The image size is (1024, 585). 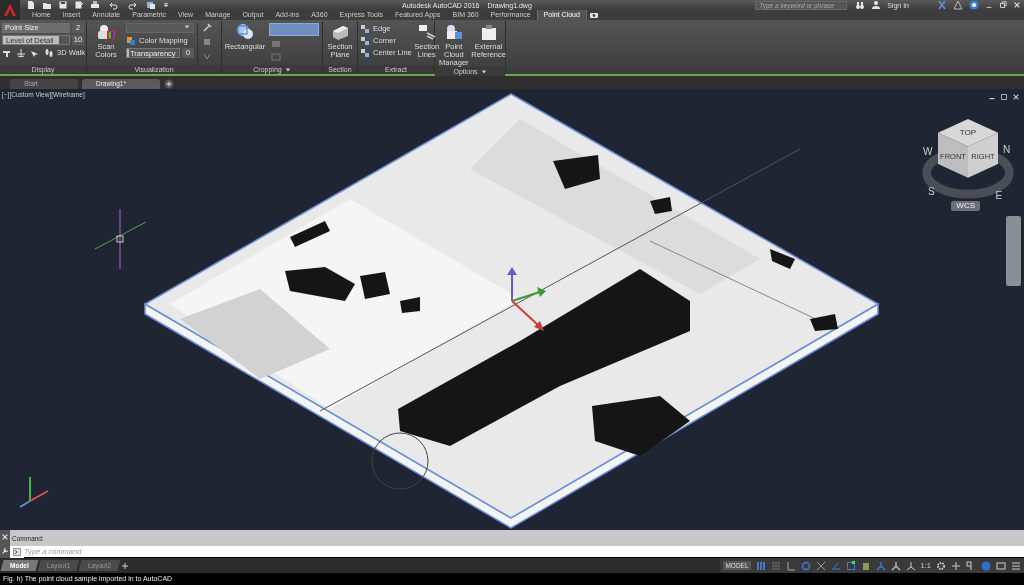 What do you see at coordinates (983, 156) in the screenshot?
I see `cube-face-label: RIGHT` at bounding box center [983, 156].